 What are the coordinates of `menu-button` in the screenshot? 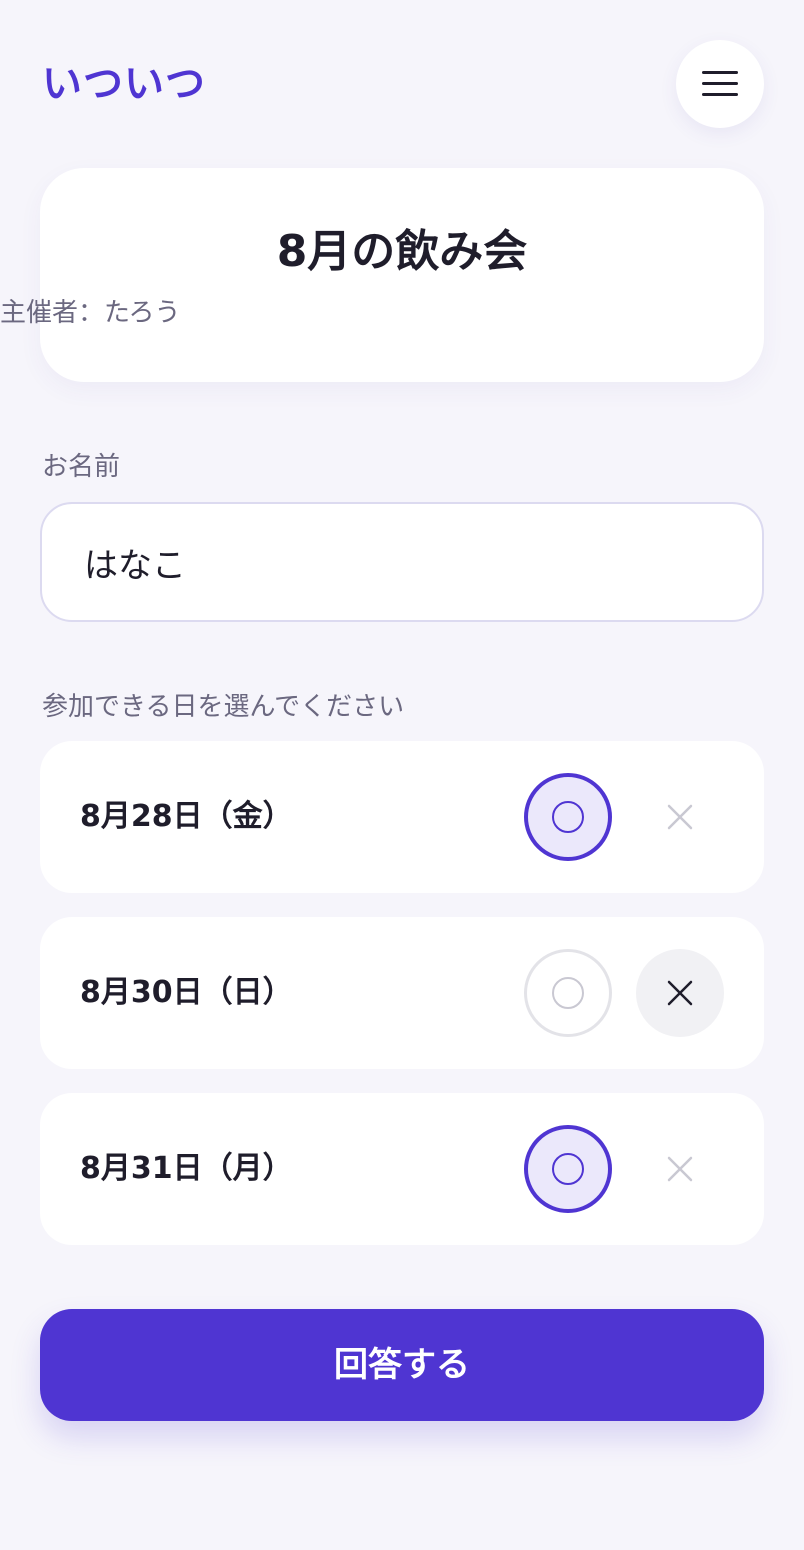 It's located at (720, 84).